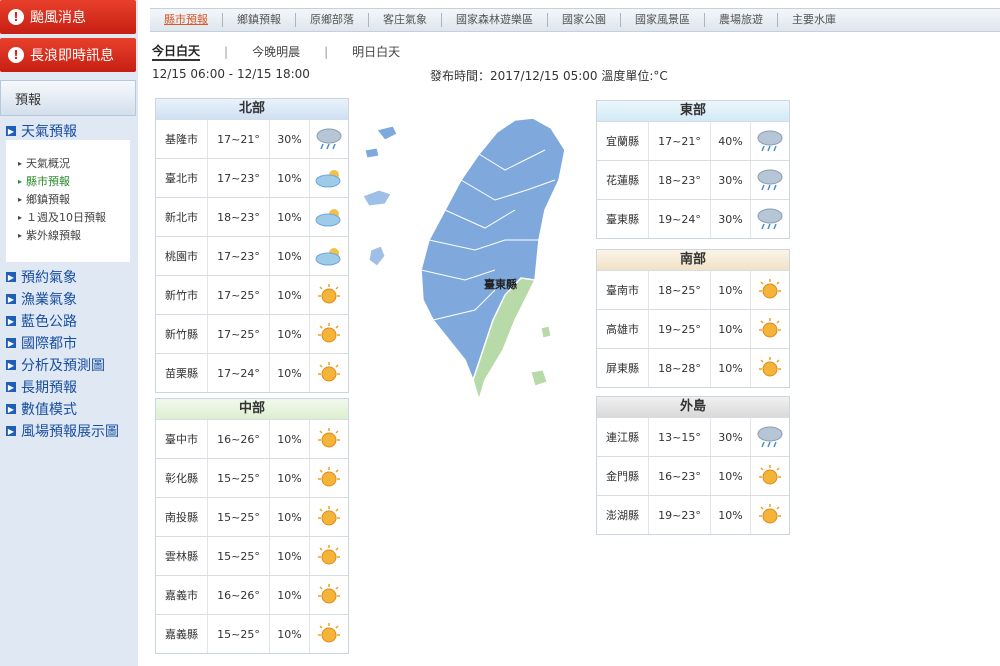  What do you see at coordinates (182, 478) in the screenshot?
I see `city-name: 彰化縣` at bounding box center [182, 478].